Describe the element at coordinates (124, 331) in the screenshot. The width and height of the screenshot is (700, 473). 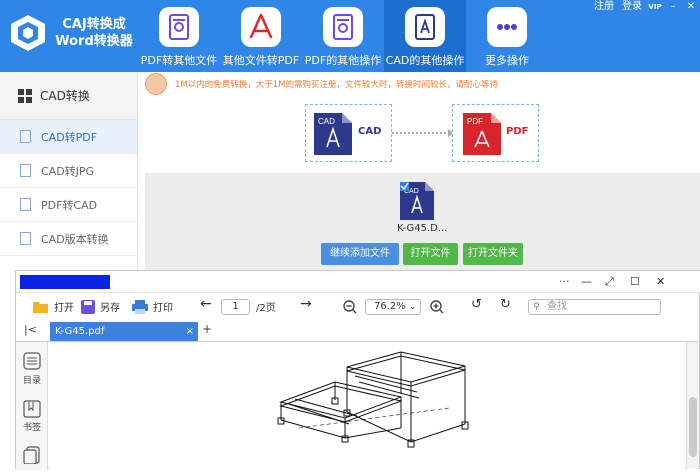
I see `tab-k-g45-pdf: K-G45.pdf ×` at that location.